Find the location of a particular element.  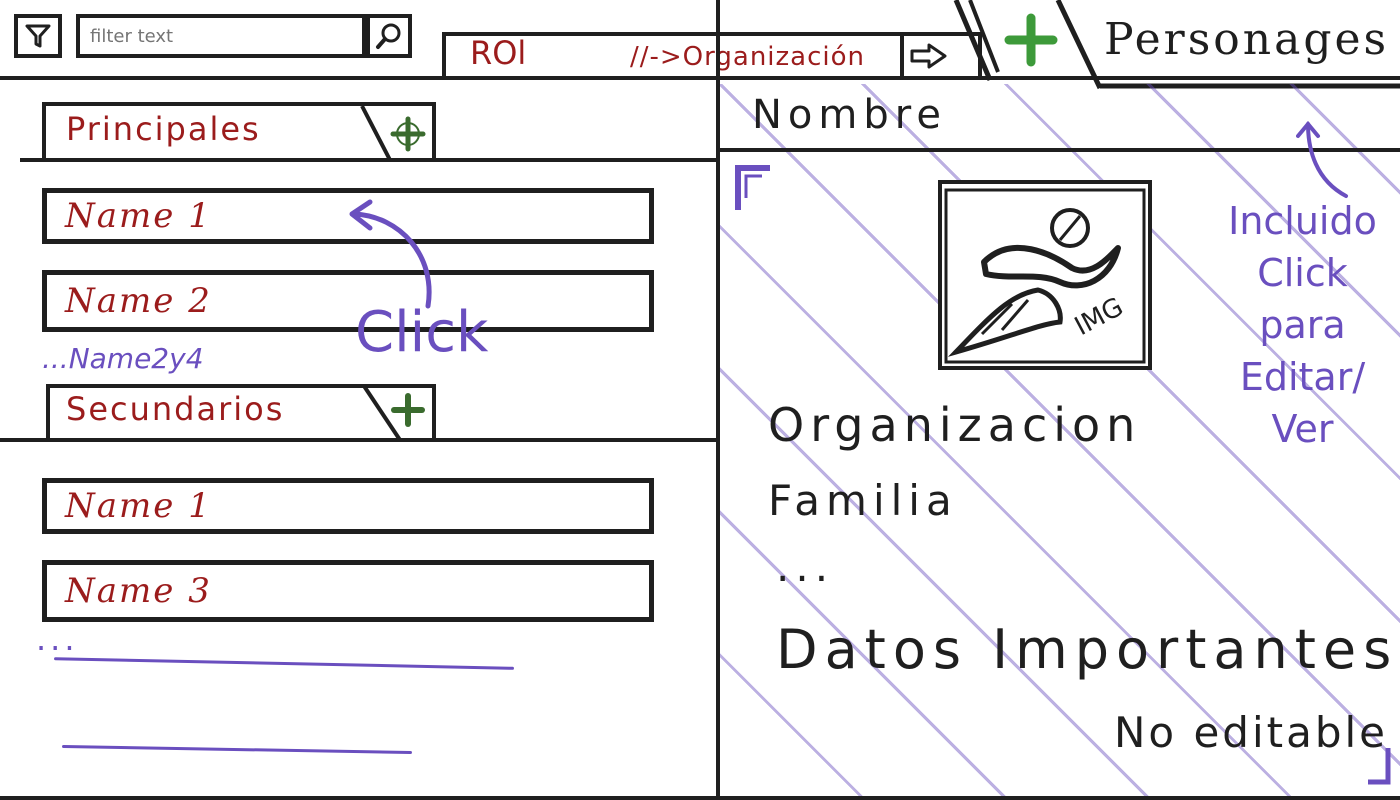

search-icon is located at coordinates (388, 36).